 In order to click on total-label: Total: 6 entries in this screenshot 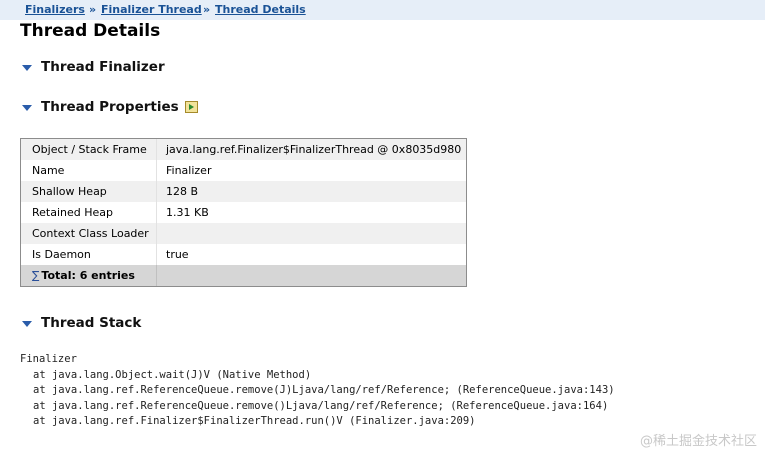, I will do `click(88, 275)`.